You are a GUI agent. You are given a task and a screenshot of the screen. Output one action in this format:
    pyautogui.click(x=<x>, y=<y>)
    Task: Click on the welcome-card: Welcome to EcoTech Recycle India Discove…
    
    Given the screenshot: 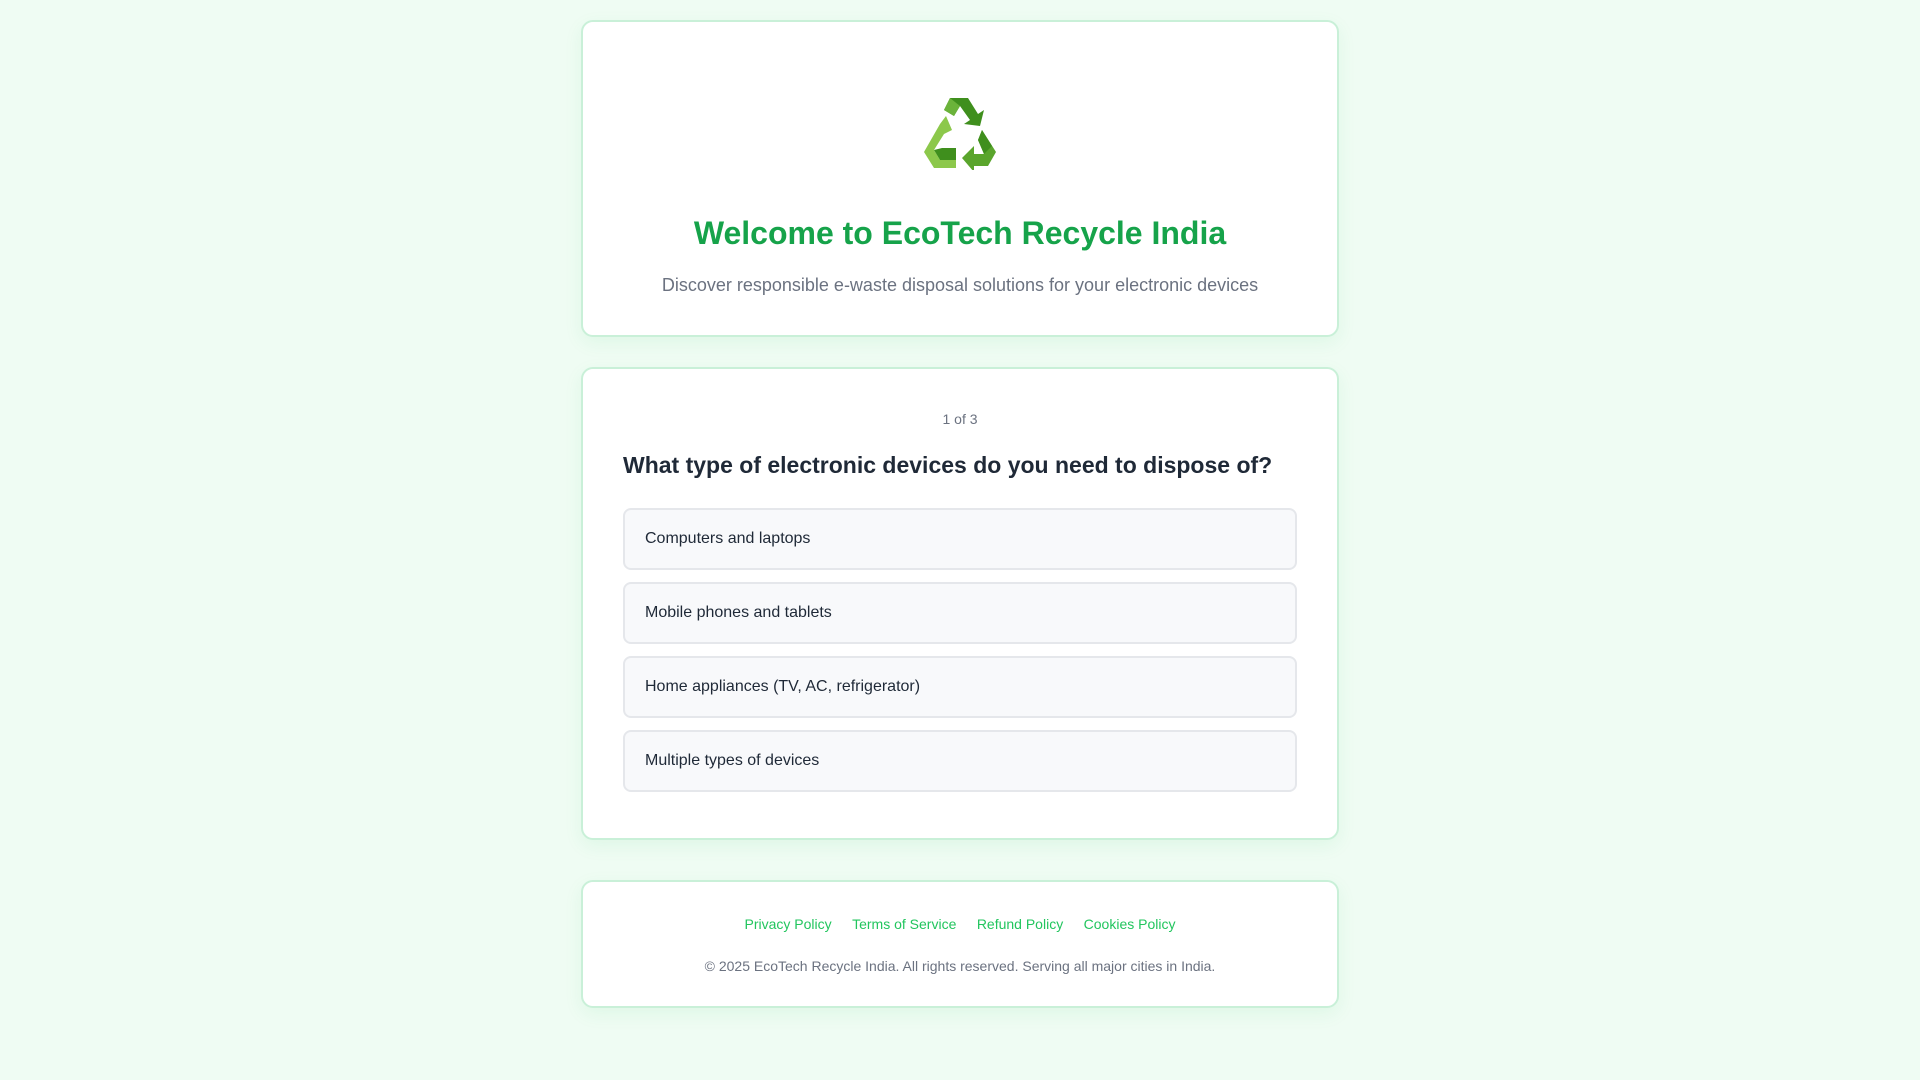 What is the action you would take?
    pyautogui.click(x=960, y=178)
    